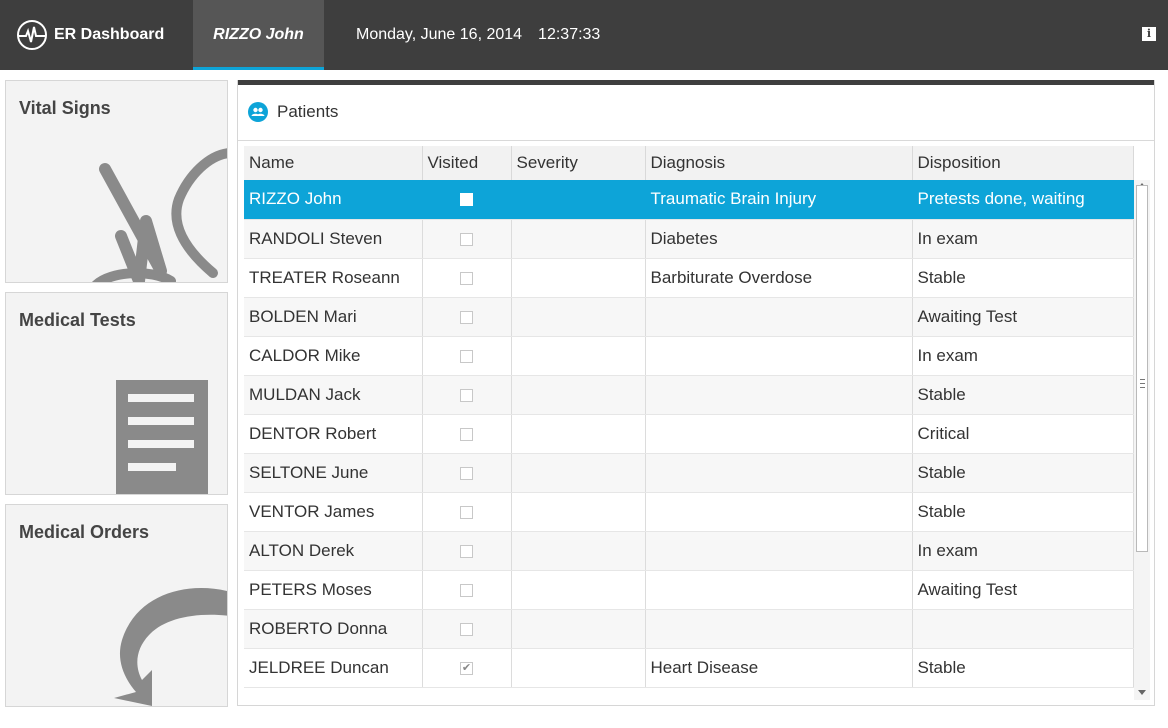 This screenshot has height=728, width=1168. Describe the element at coordinates (333, 590) in the screenshot. I see `cell-name: PETERS Moses` at that location.